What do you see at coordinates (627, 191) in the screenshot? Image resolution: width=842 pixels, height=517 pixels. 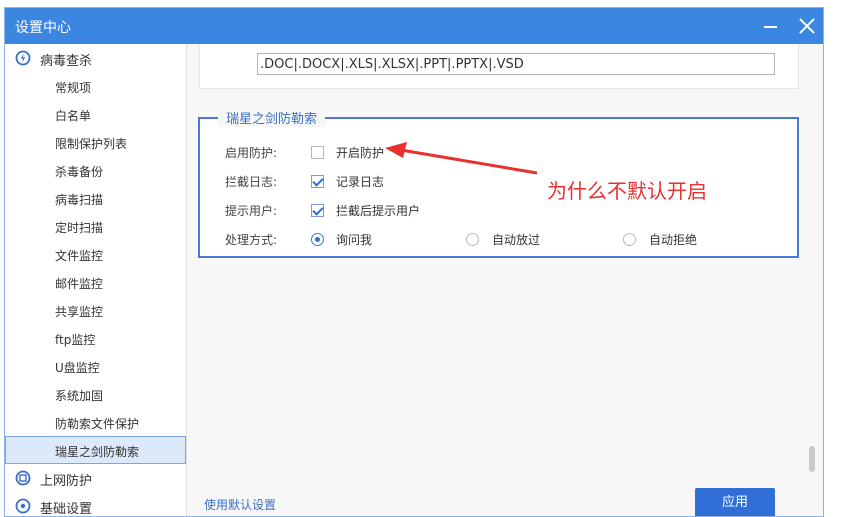 I see `annotation-text: 为什么不默认开启` at bounding box center [627, 191].